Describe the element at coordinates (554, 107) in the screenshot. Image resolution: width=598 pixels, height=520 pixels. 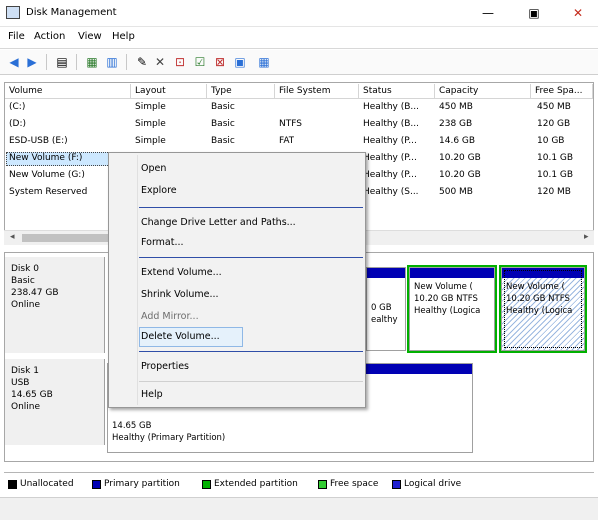
I see `cell-free: 450 MB` at that location.